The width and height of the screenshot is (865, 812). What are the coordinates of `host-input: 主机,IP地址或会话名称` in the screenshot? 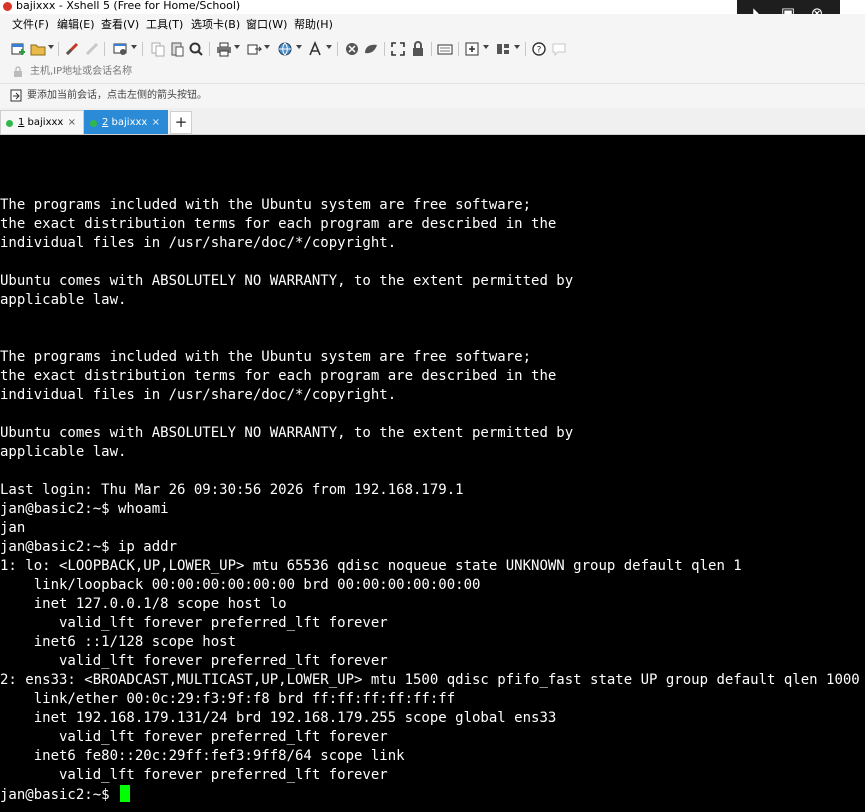 It's located at (81, 72).